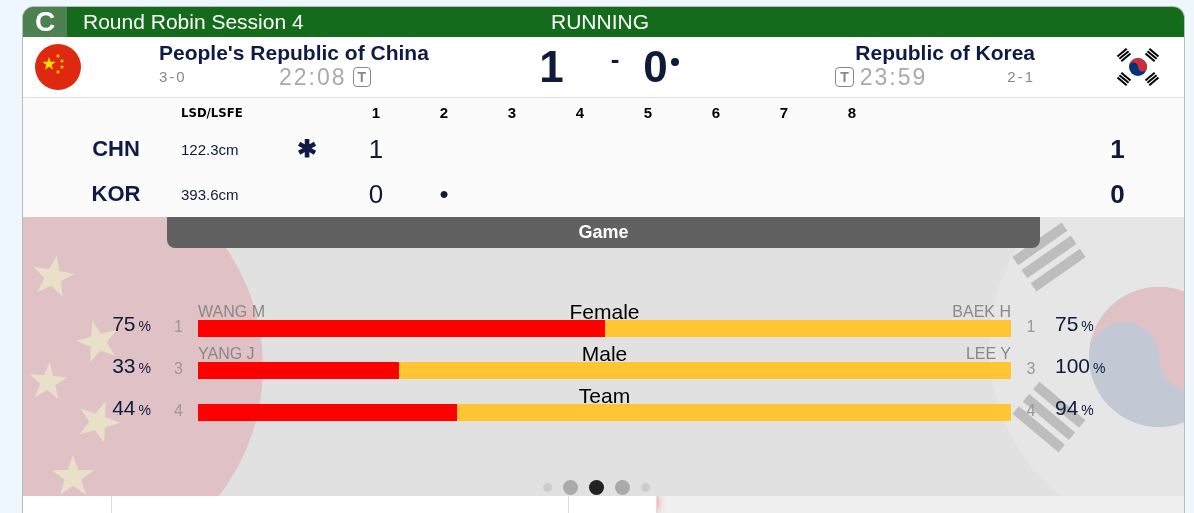 This screenshot has height=513, width=1194. Describe the element at coordinates (116, 149) in the screenshot. I see `team-abbreviation: CHN` at that location.